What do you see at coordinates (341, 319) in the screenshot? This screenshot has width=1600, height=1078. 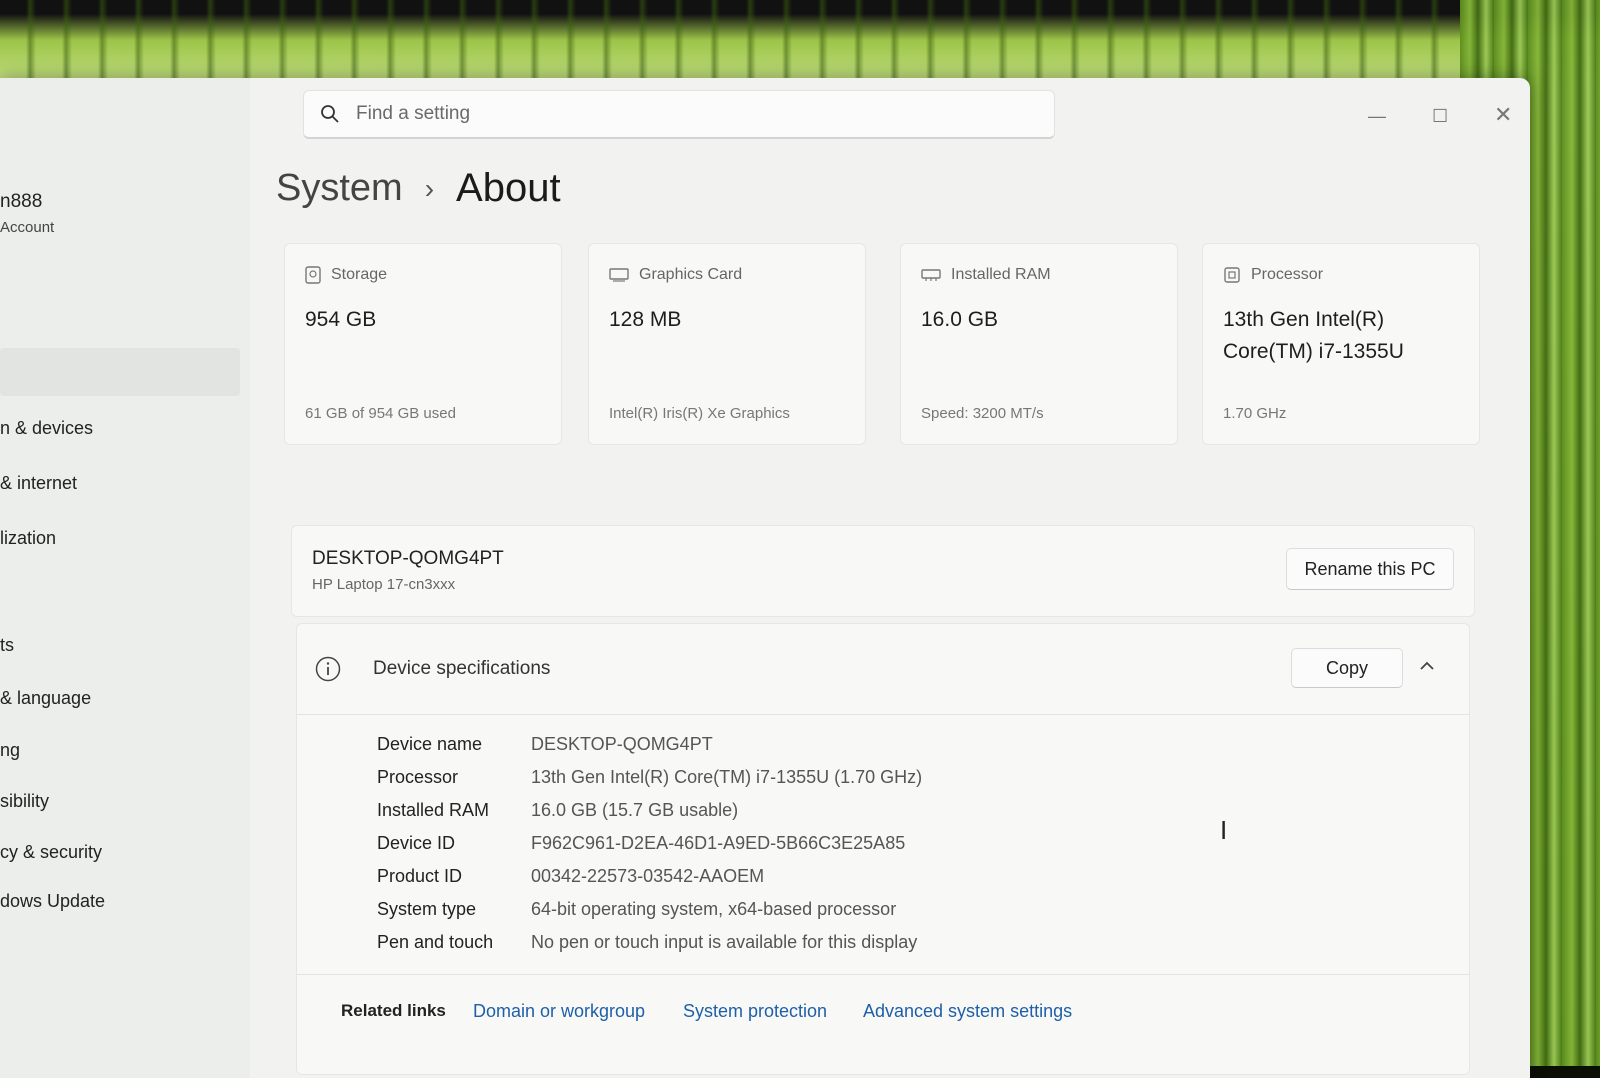 I see `storage-value: 954 GB` at bounding box center [341, 319].